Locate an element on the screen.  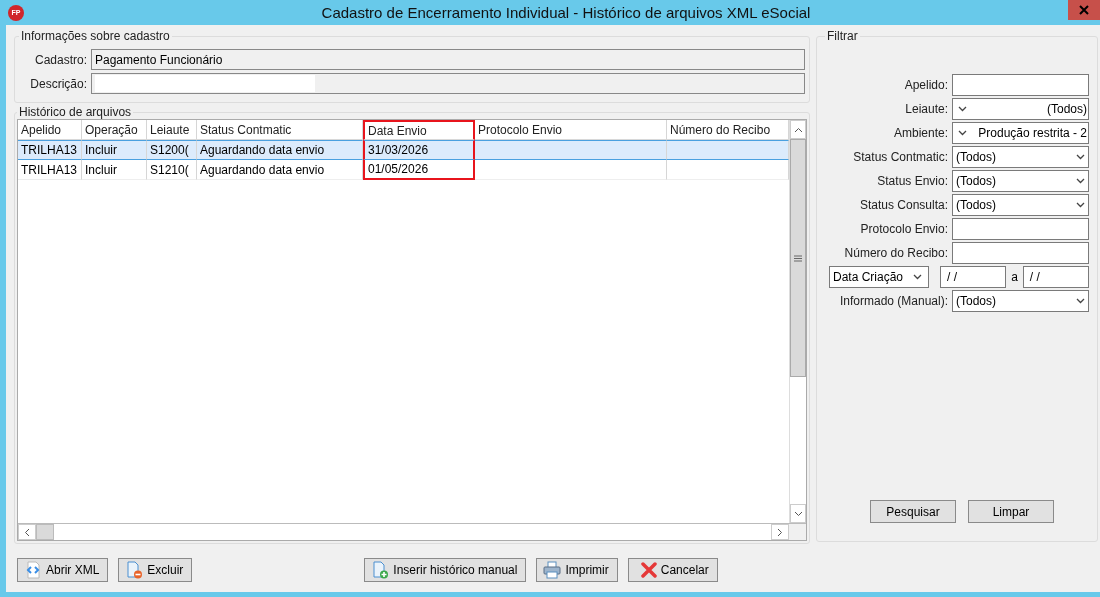
document-add-icon is located at coordinates (380, 570).